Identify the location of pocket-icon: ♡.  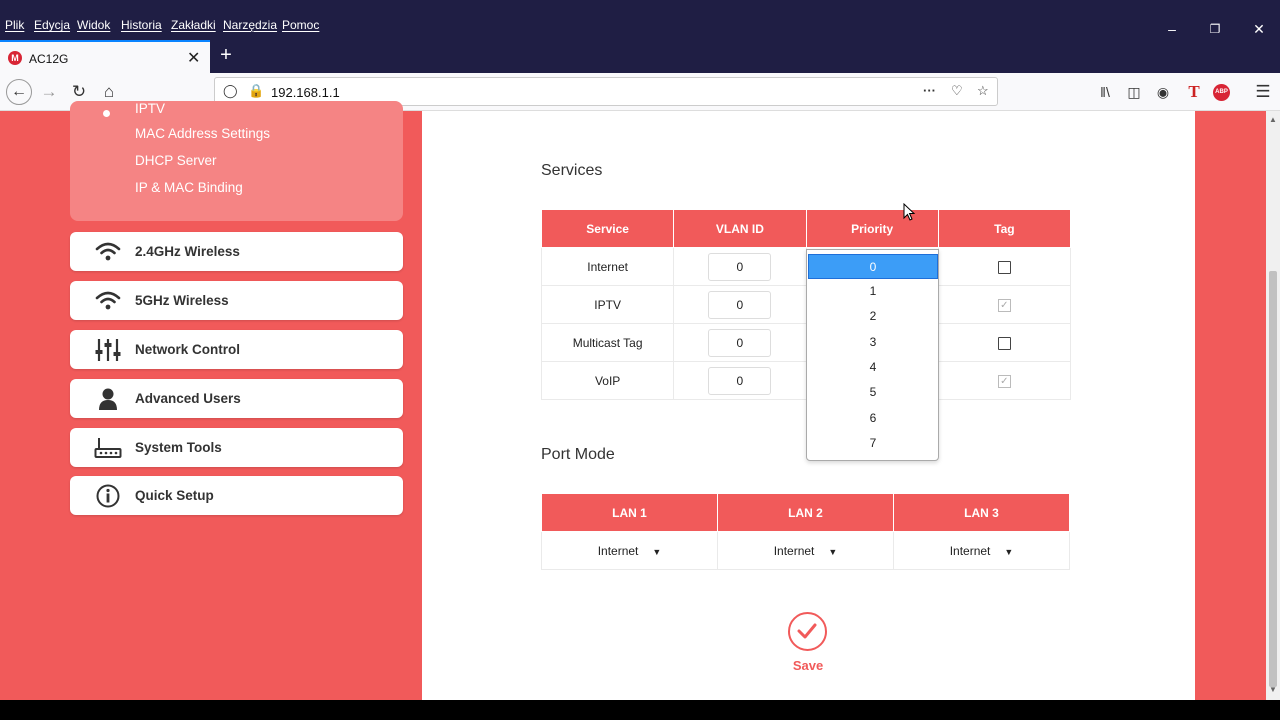
(957, 91).